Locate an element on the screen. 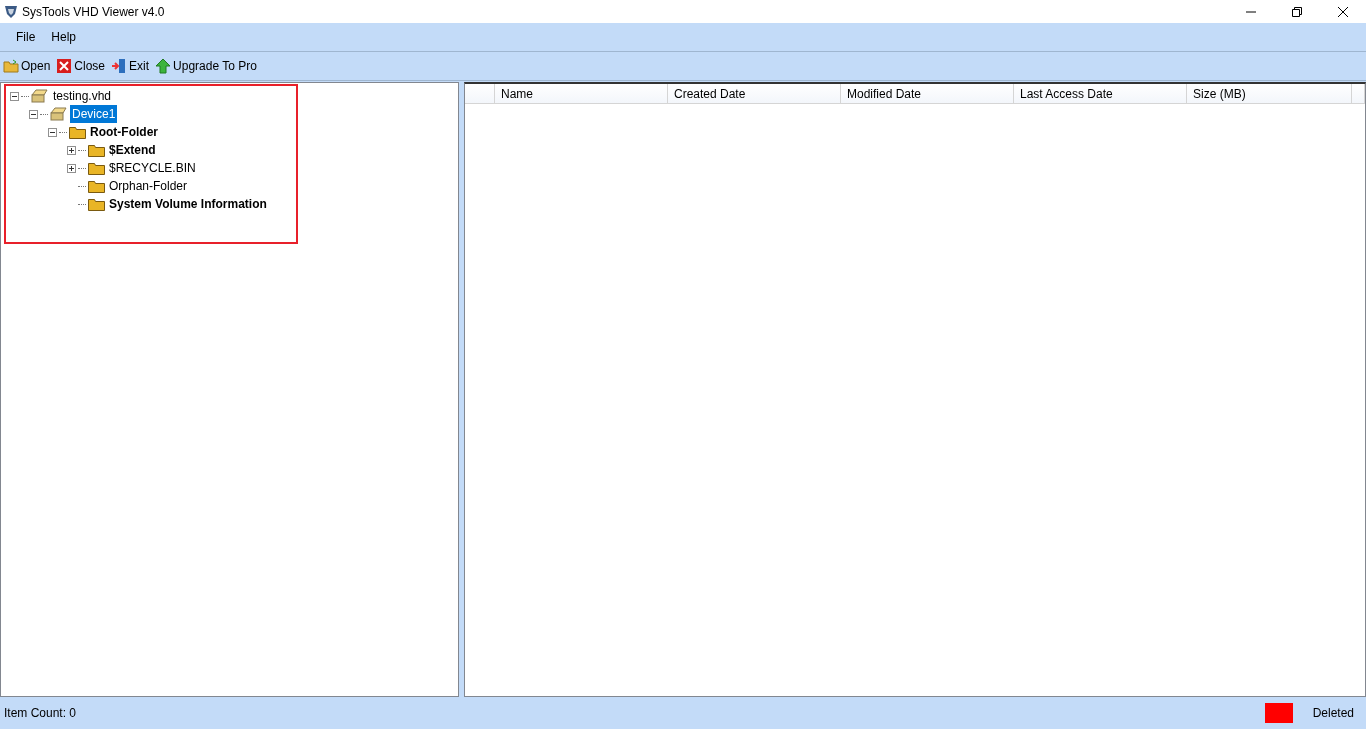  legend-label: Deleted is located at coordinates (1333, 713).